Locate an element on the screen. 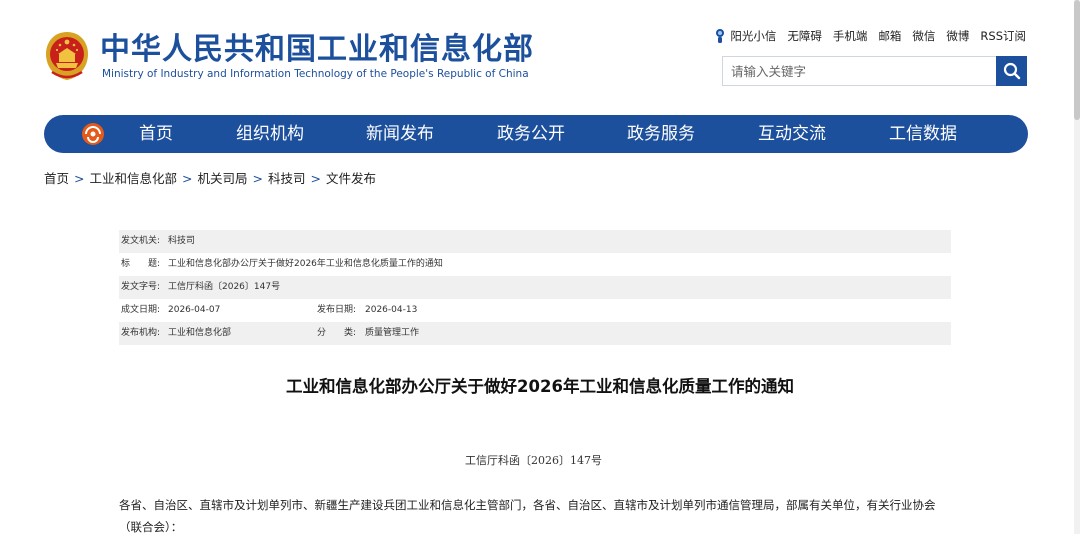  search-box is located at coordinates (874, 71).